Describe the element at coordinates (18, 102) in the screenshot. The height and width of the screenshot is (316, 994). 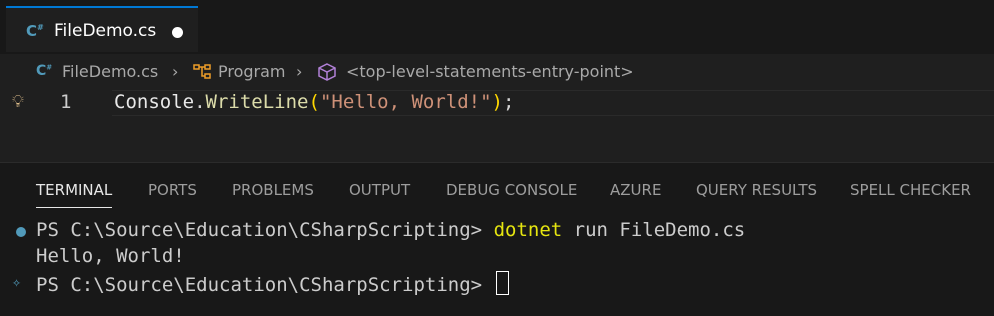
I see `lightbulb-icon: 💡︎` at that location.